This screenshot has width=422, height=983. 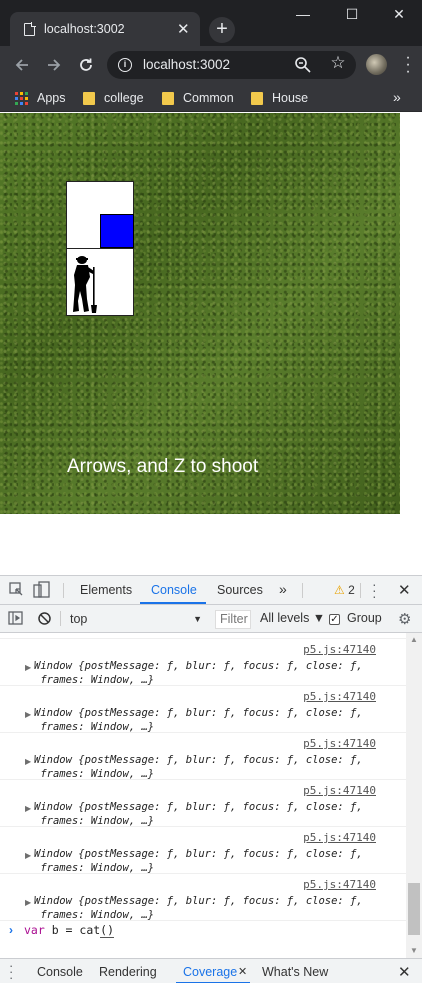 I want to click on drawer-tab-console: Console, so click(x=60, y=972).